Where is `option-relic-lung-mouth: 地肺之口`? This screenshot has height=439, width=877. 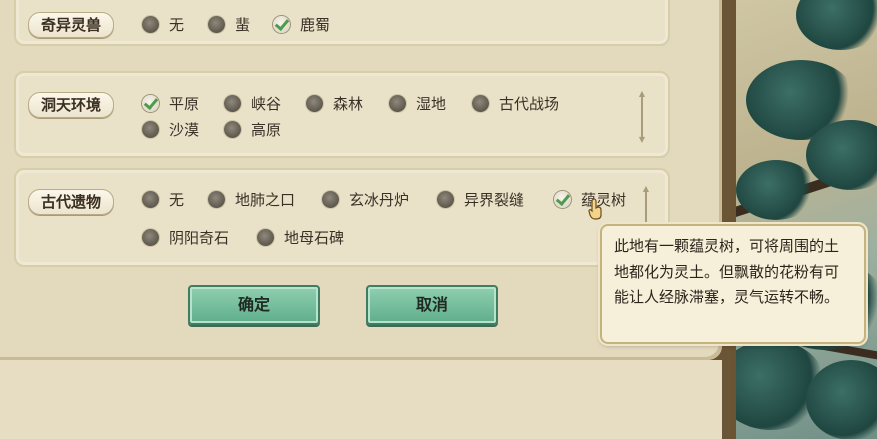
option-relic-lung-mouth: 地肺之口 is located at coordinates (251, 199).